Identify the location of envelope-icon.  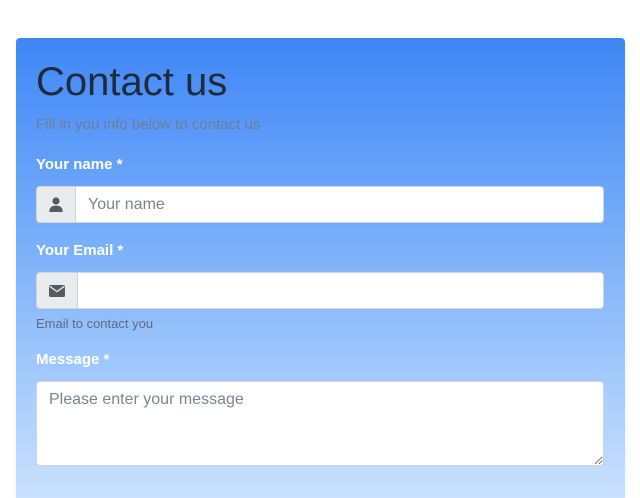
(56, 290).